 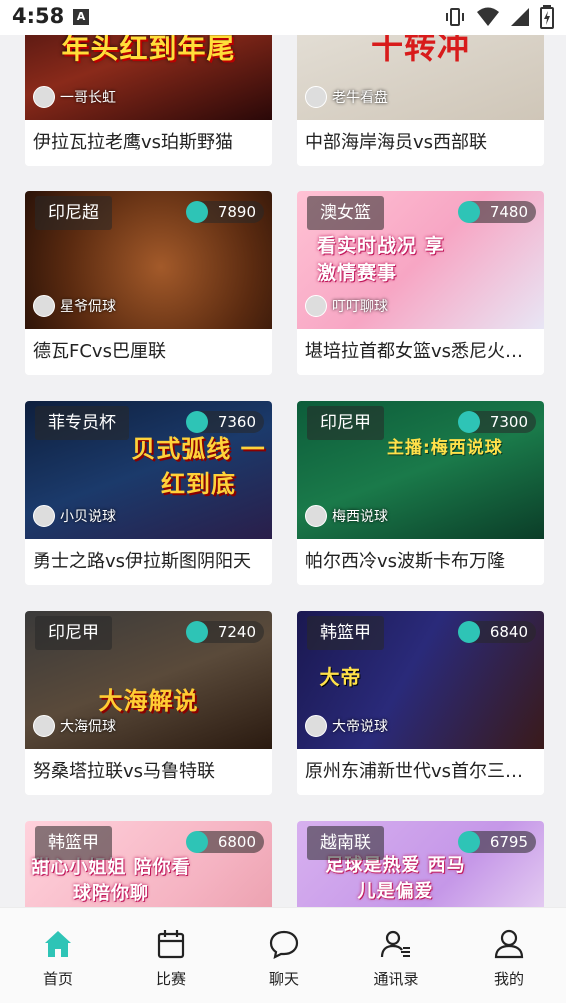 I want to click on profile-icon, so click(x=509, y=944).